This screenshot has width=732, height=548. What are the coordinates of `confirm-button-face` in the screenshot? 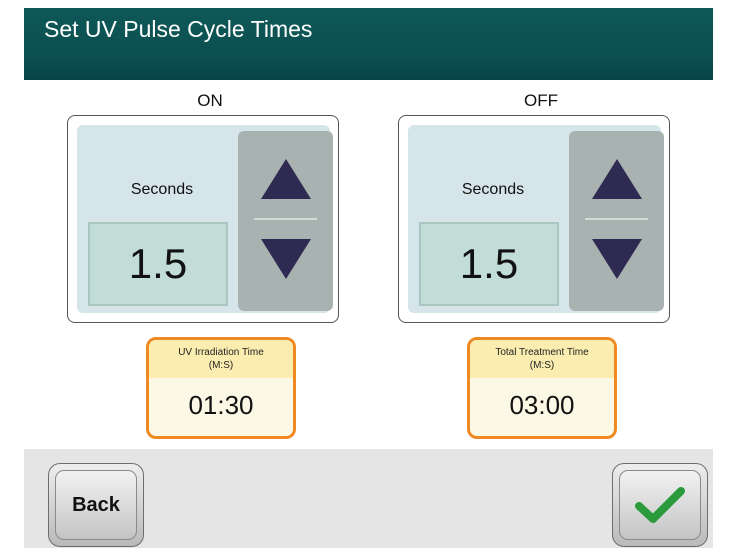 It's located at (660, 505).